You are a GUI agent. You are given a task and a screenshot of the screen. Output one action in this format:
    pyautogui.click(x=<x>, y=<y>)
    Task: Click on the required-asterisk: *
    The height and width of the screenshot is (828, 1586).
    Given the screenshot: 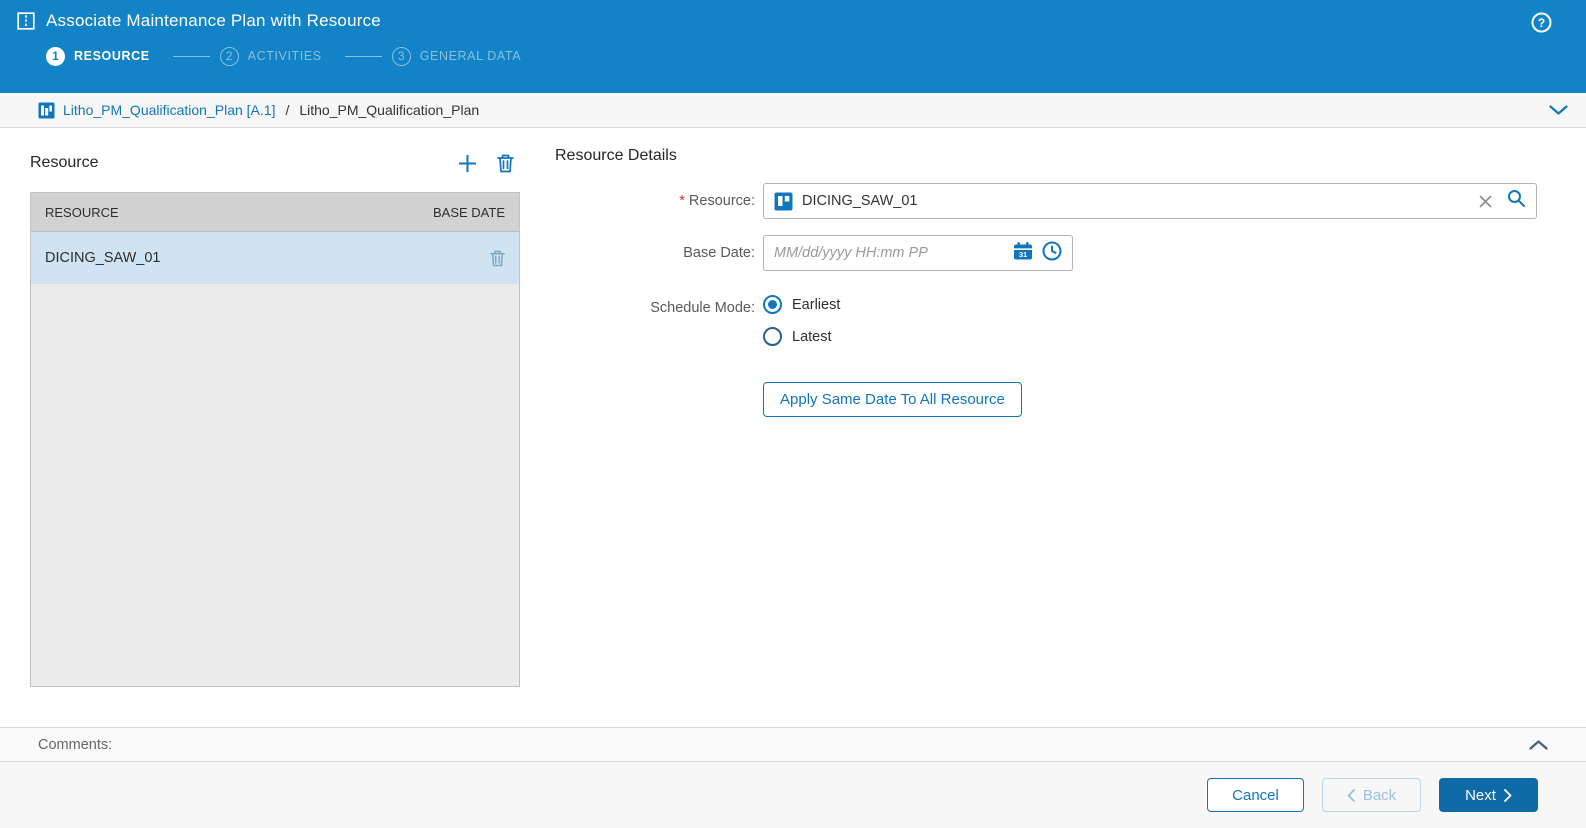 What is the action you would take?
    pyautogui.click(x=682, y=201)
    